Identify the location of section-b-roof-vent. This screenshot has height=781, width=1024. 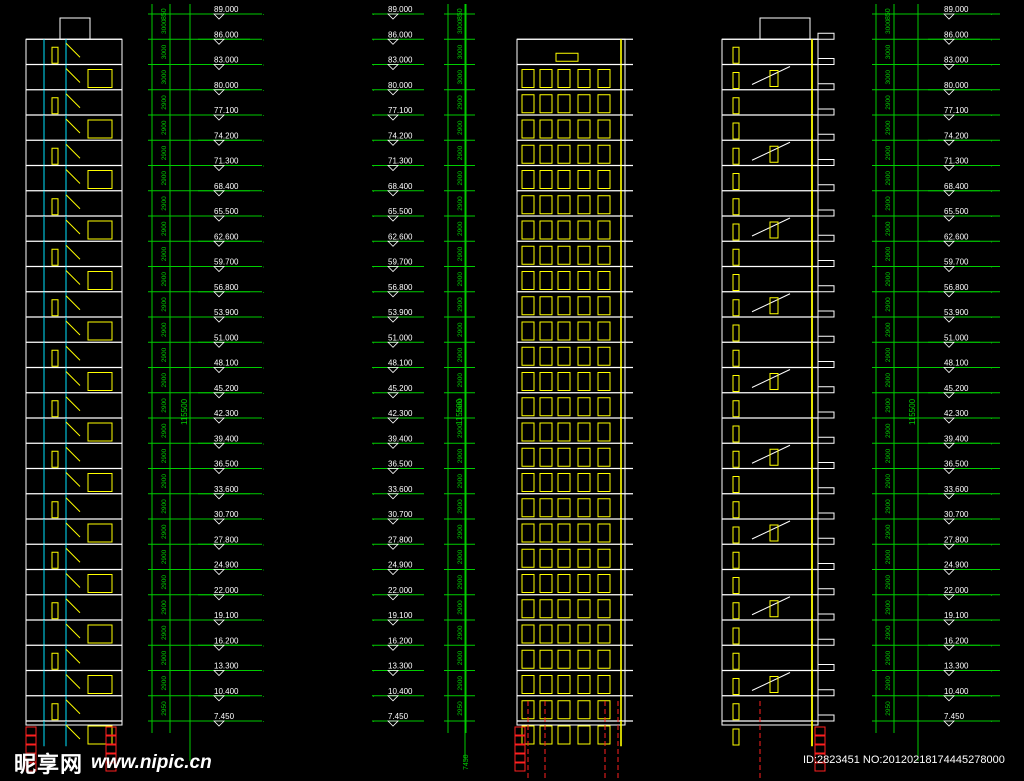
(567, 57).